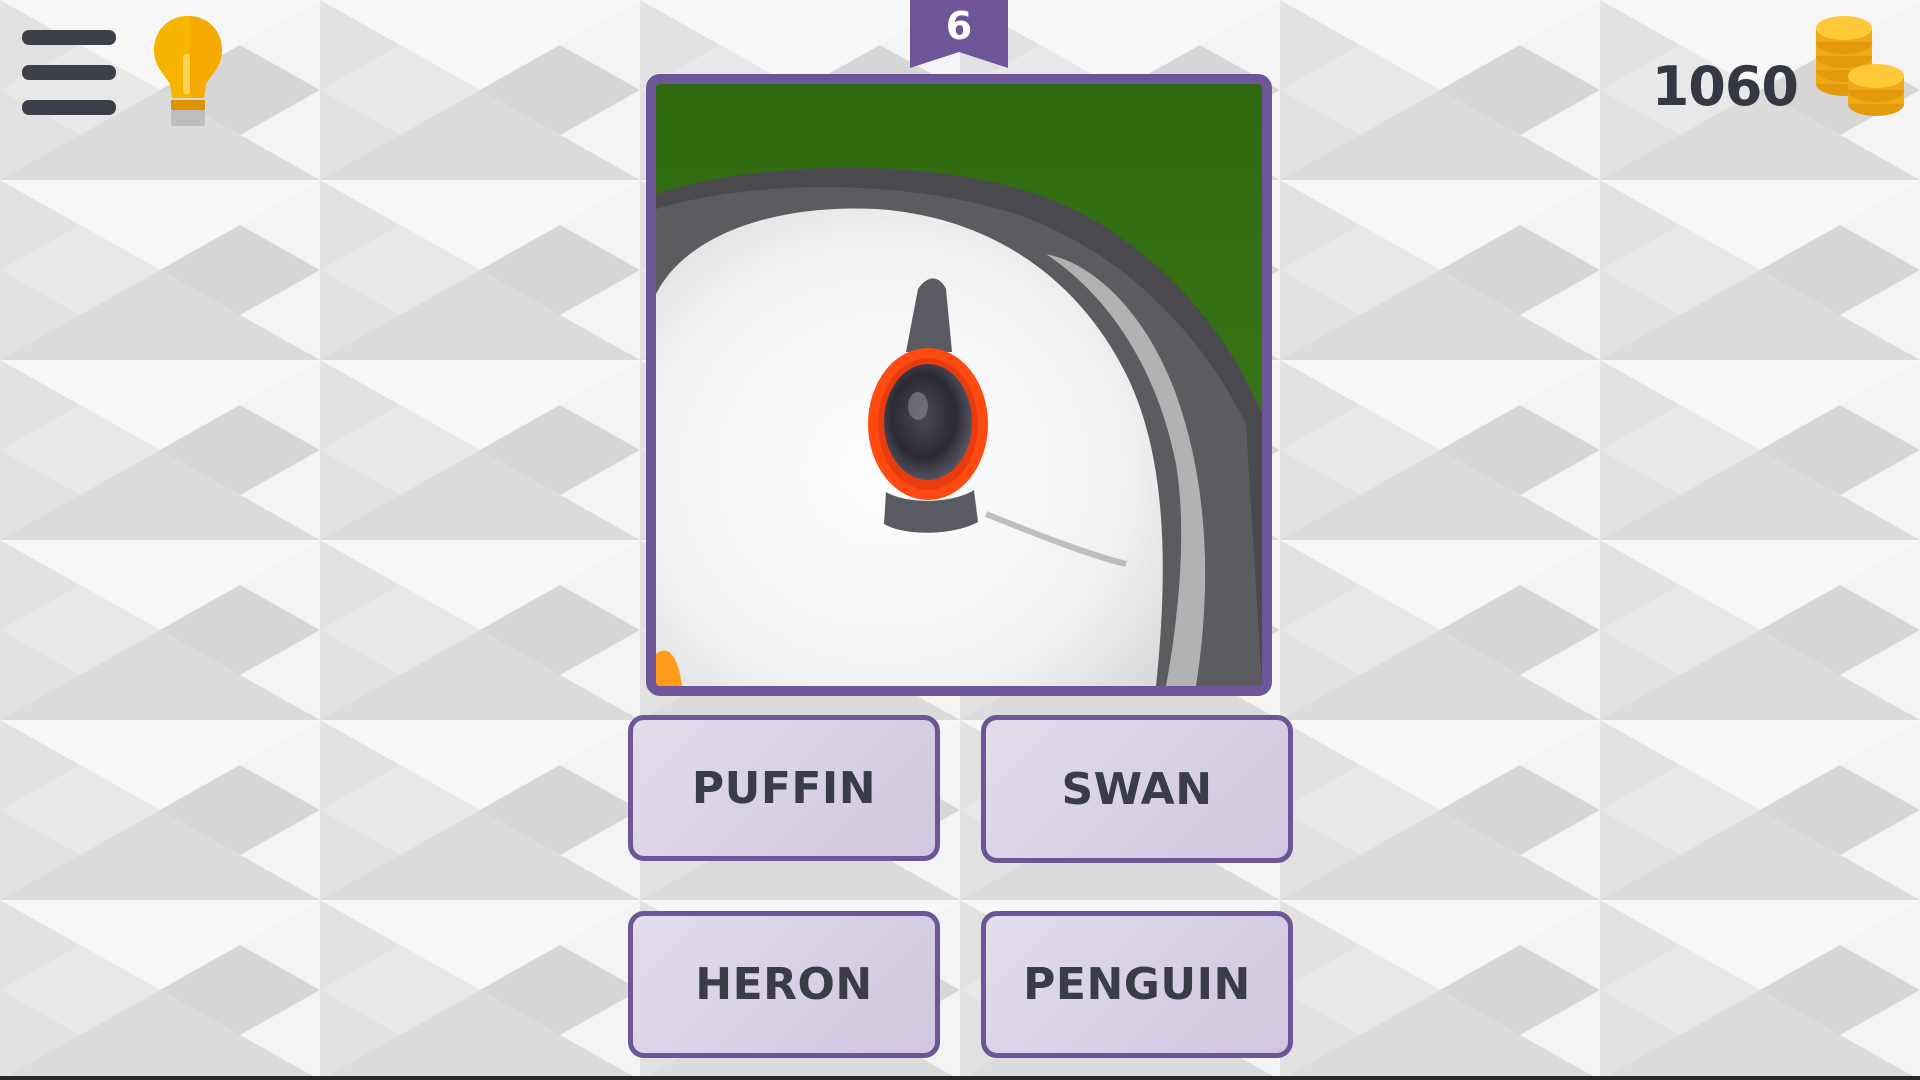  Describe the element at coordinates (1860, 66) in the screenshot. I see `coin-stack-icon` at that location.